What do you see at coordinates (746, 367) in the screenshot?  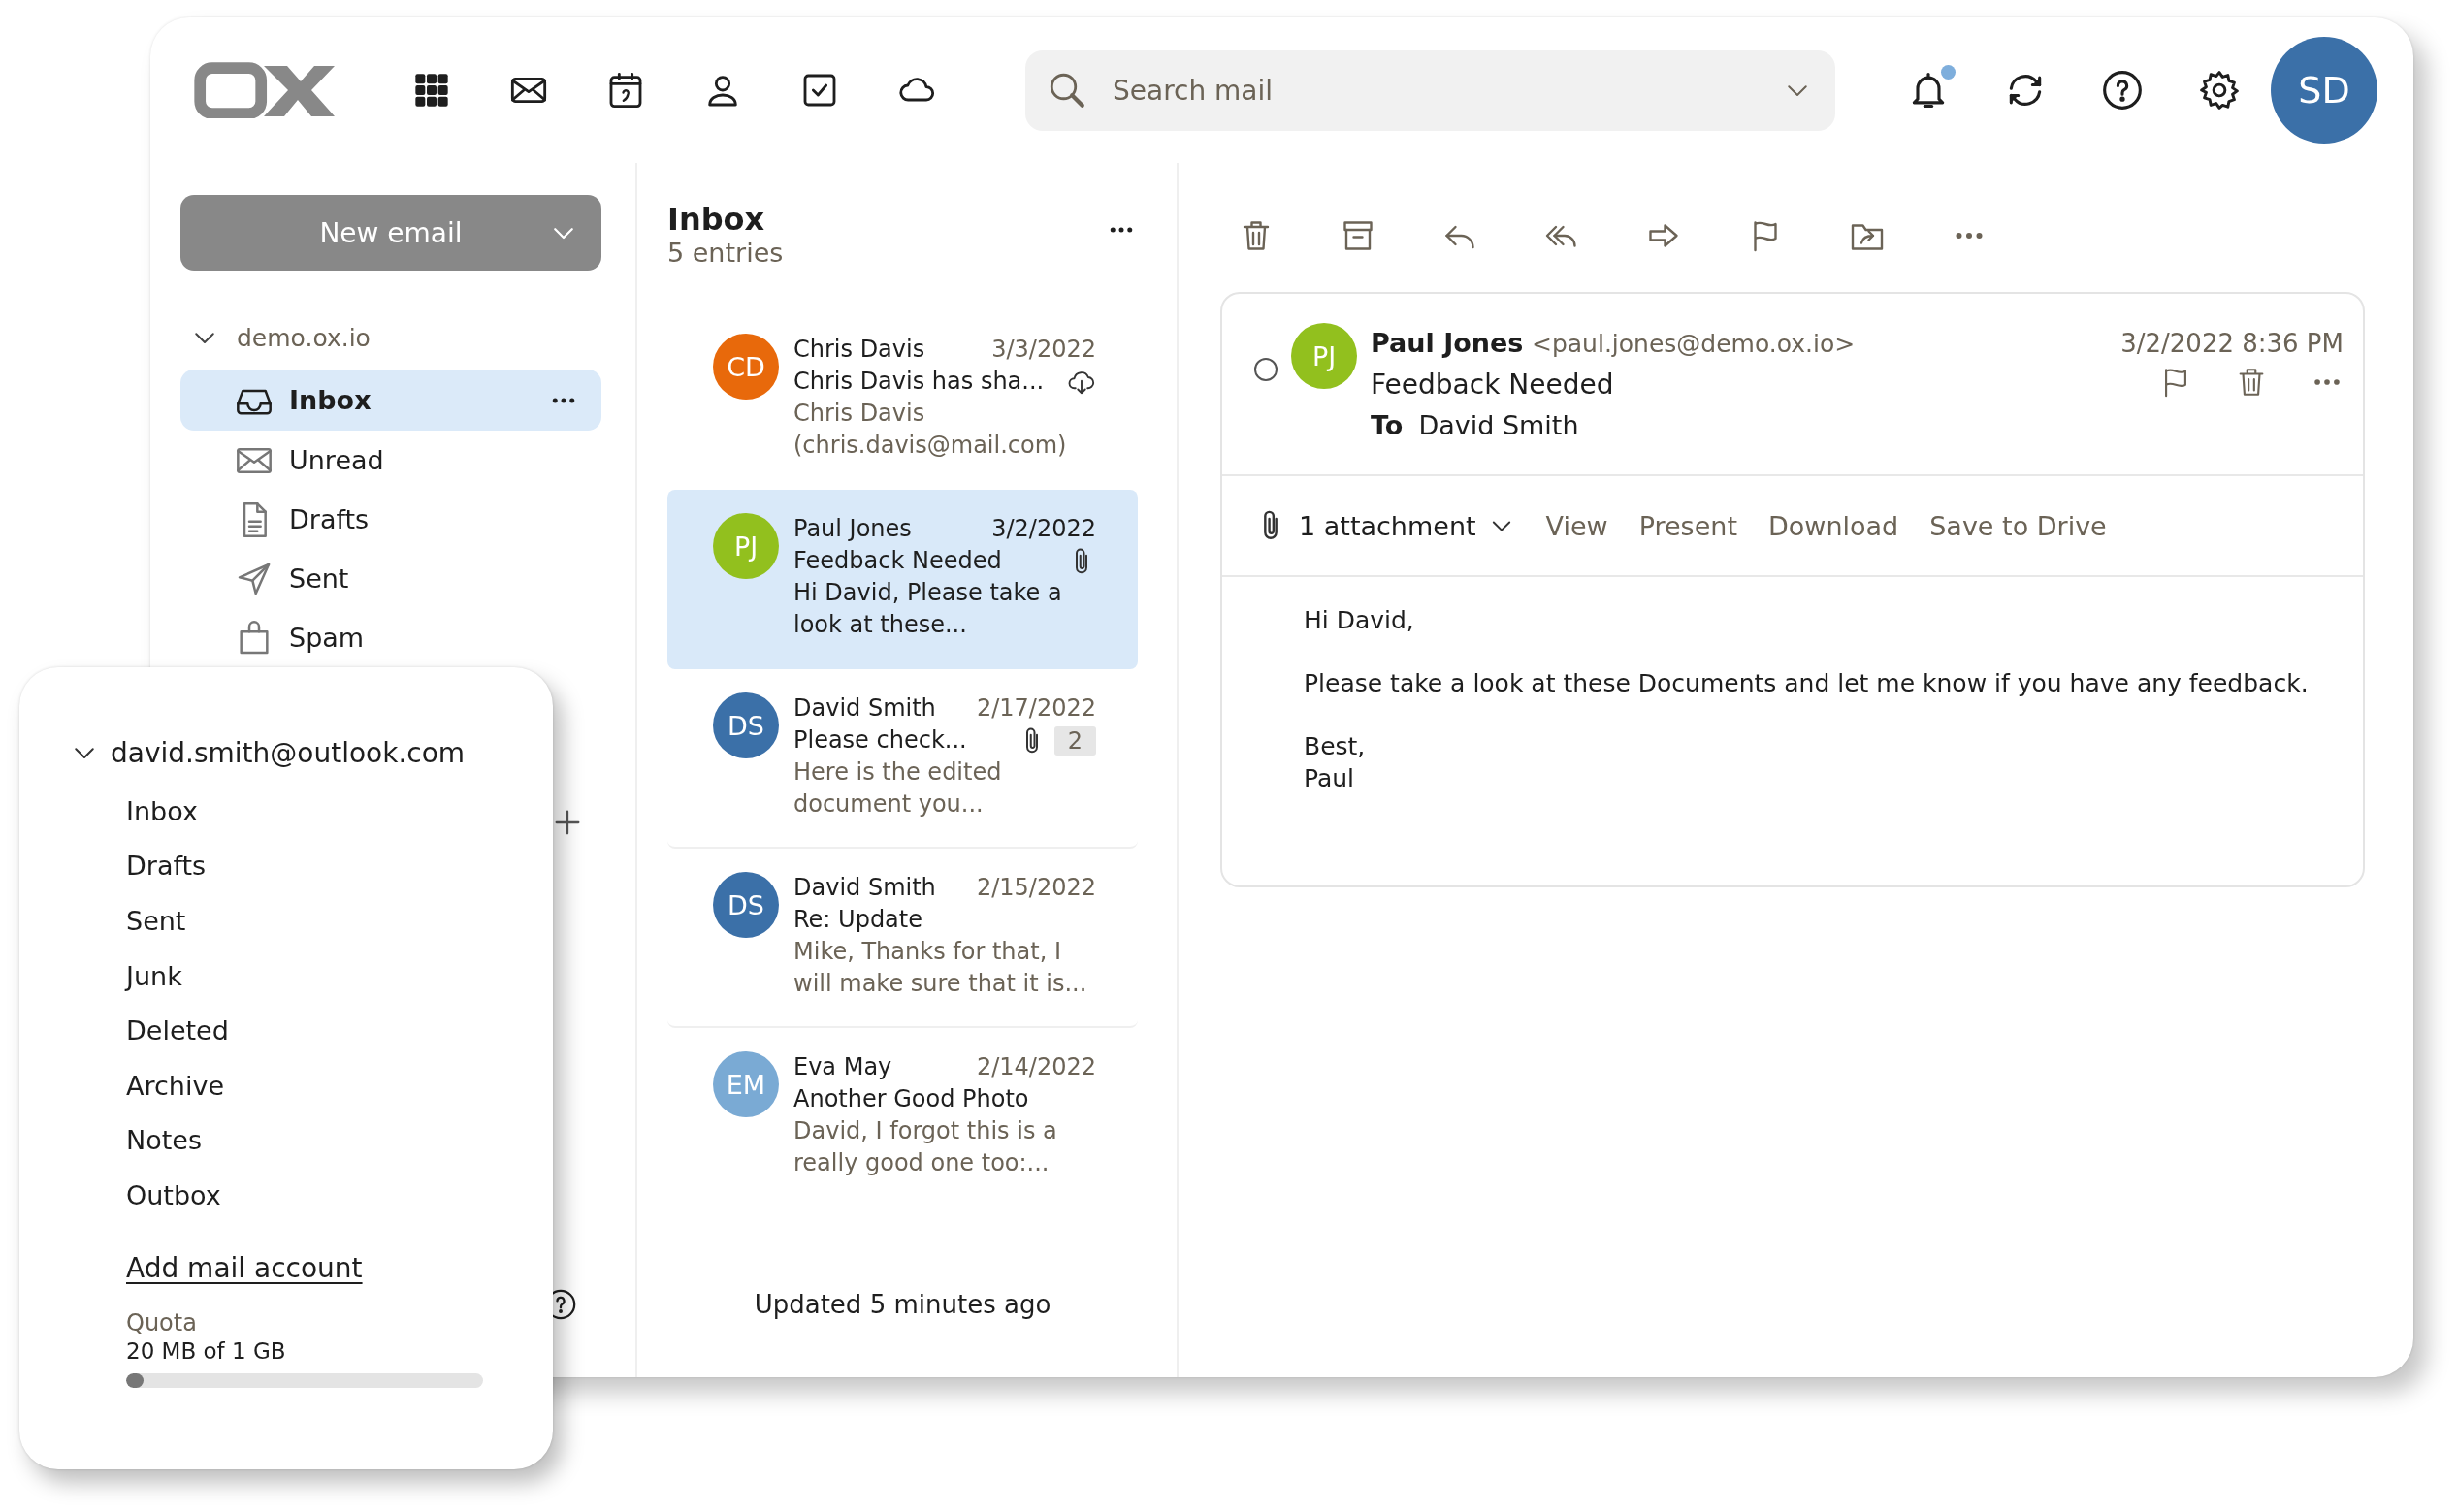 I see `sender-avatar: CD` at bounding box center [746, 367].